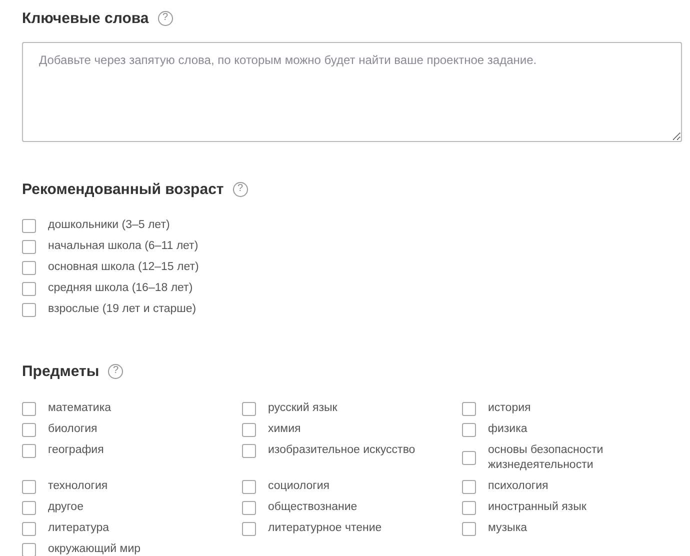 This screenshot has width=690, height=556. What do you see at coordinates (73, 429) in the screenshot?
I see `checkbox-label: биология` at bounding box center [73, 429].